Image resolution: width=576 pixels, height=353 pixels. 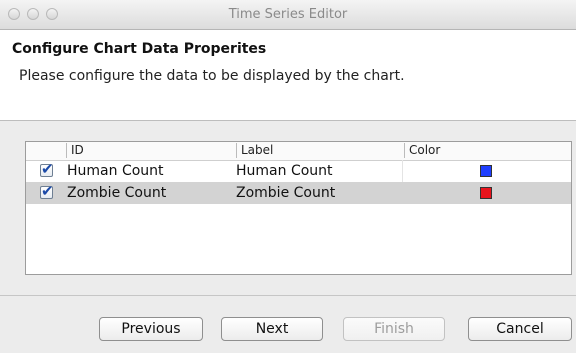 What do you see at coordinates (151, 150) in the screenshot?
I see `column-header-id: ID` at bounding box center [151, 150].